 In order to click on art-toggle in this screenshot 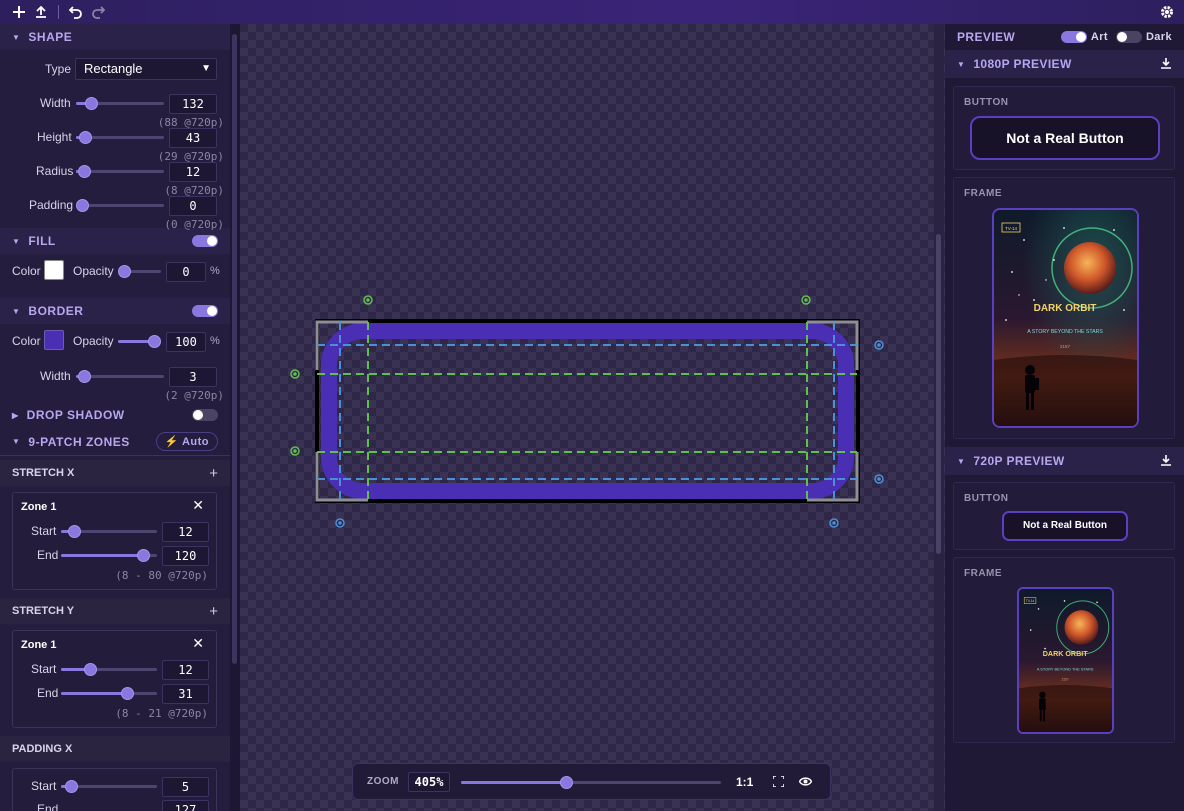, I will do `click(1073, 37)`.